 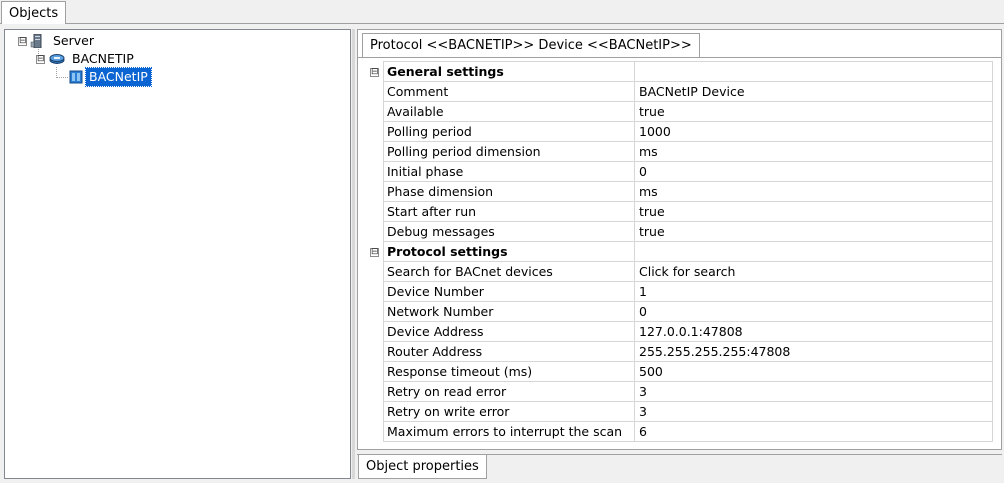 What do you see at coordinates (509, 331) in the screenshot?
I see `property-name: Device Address` at bounding box center [509, 331].